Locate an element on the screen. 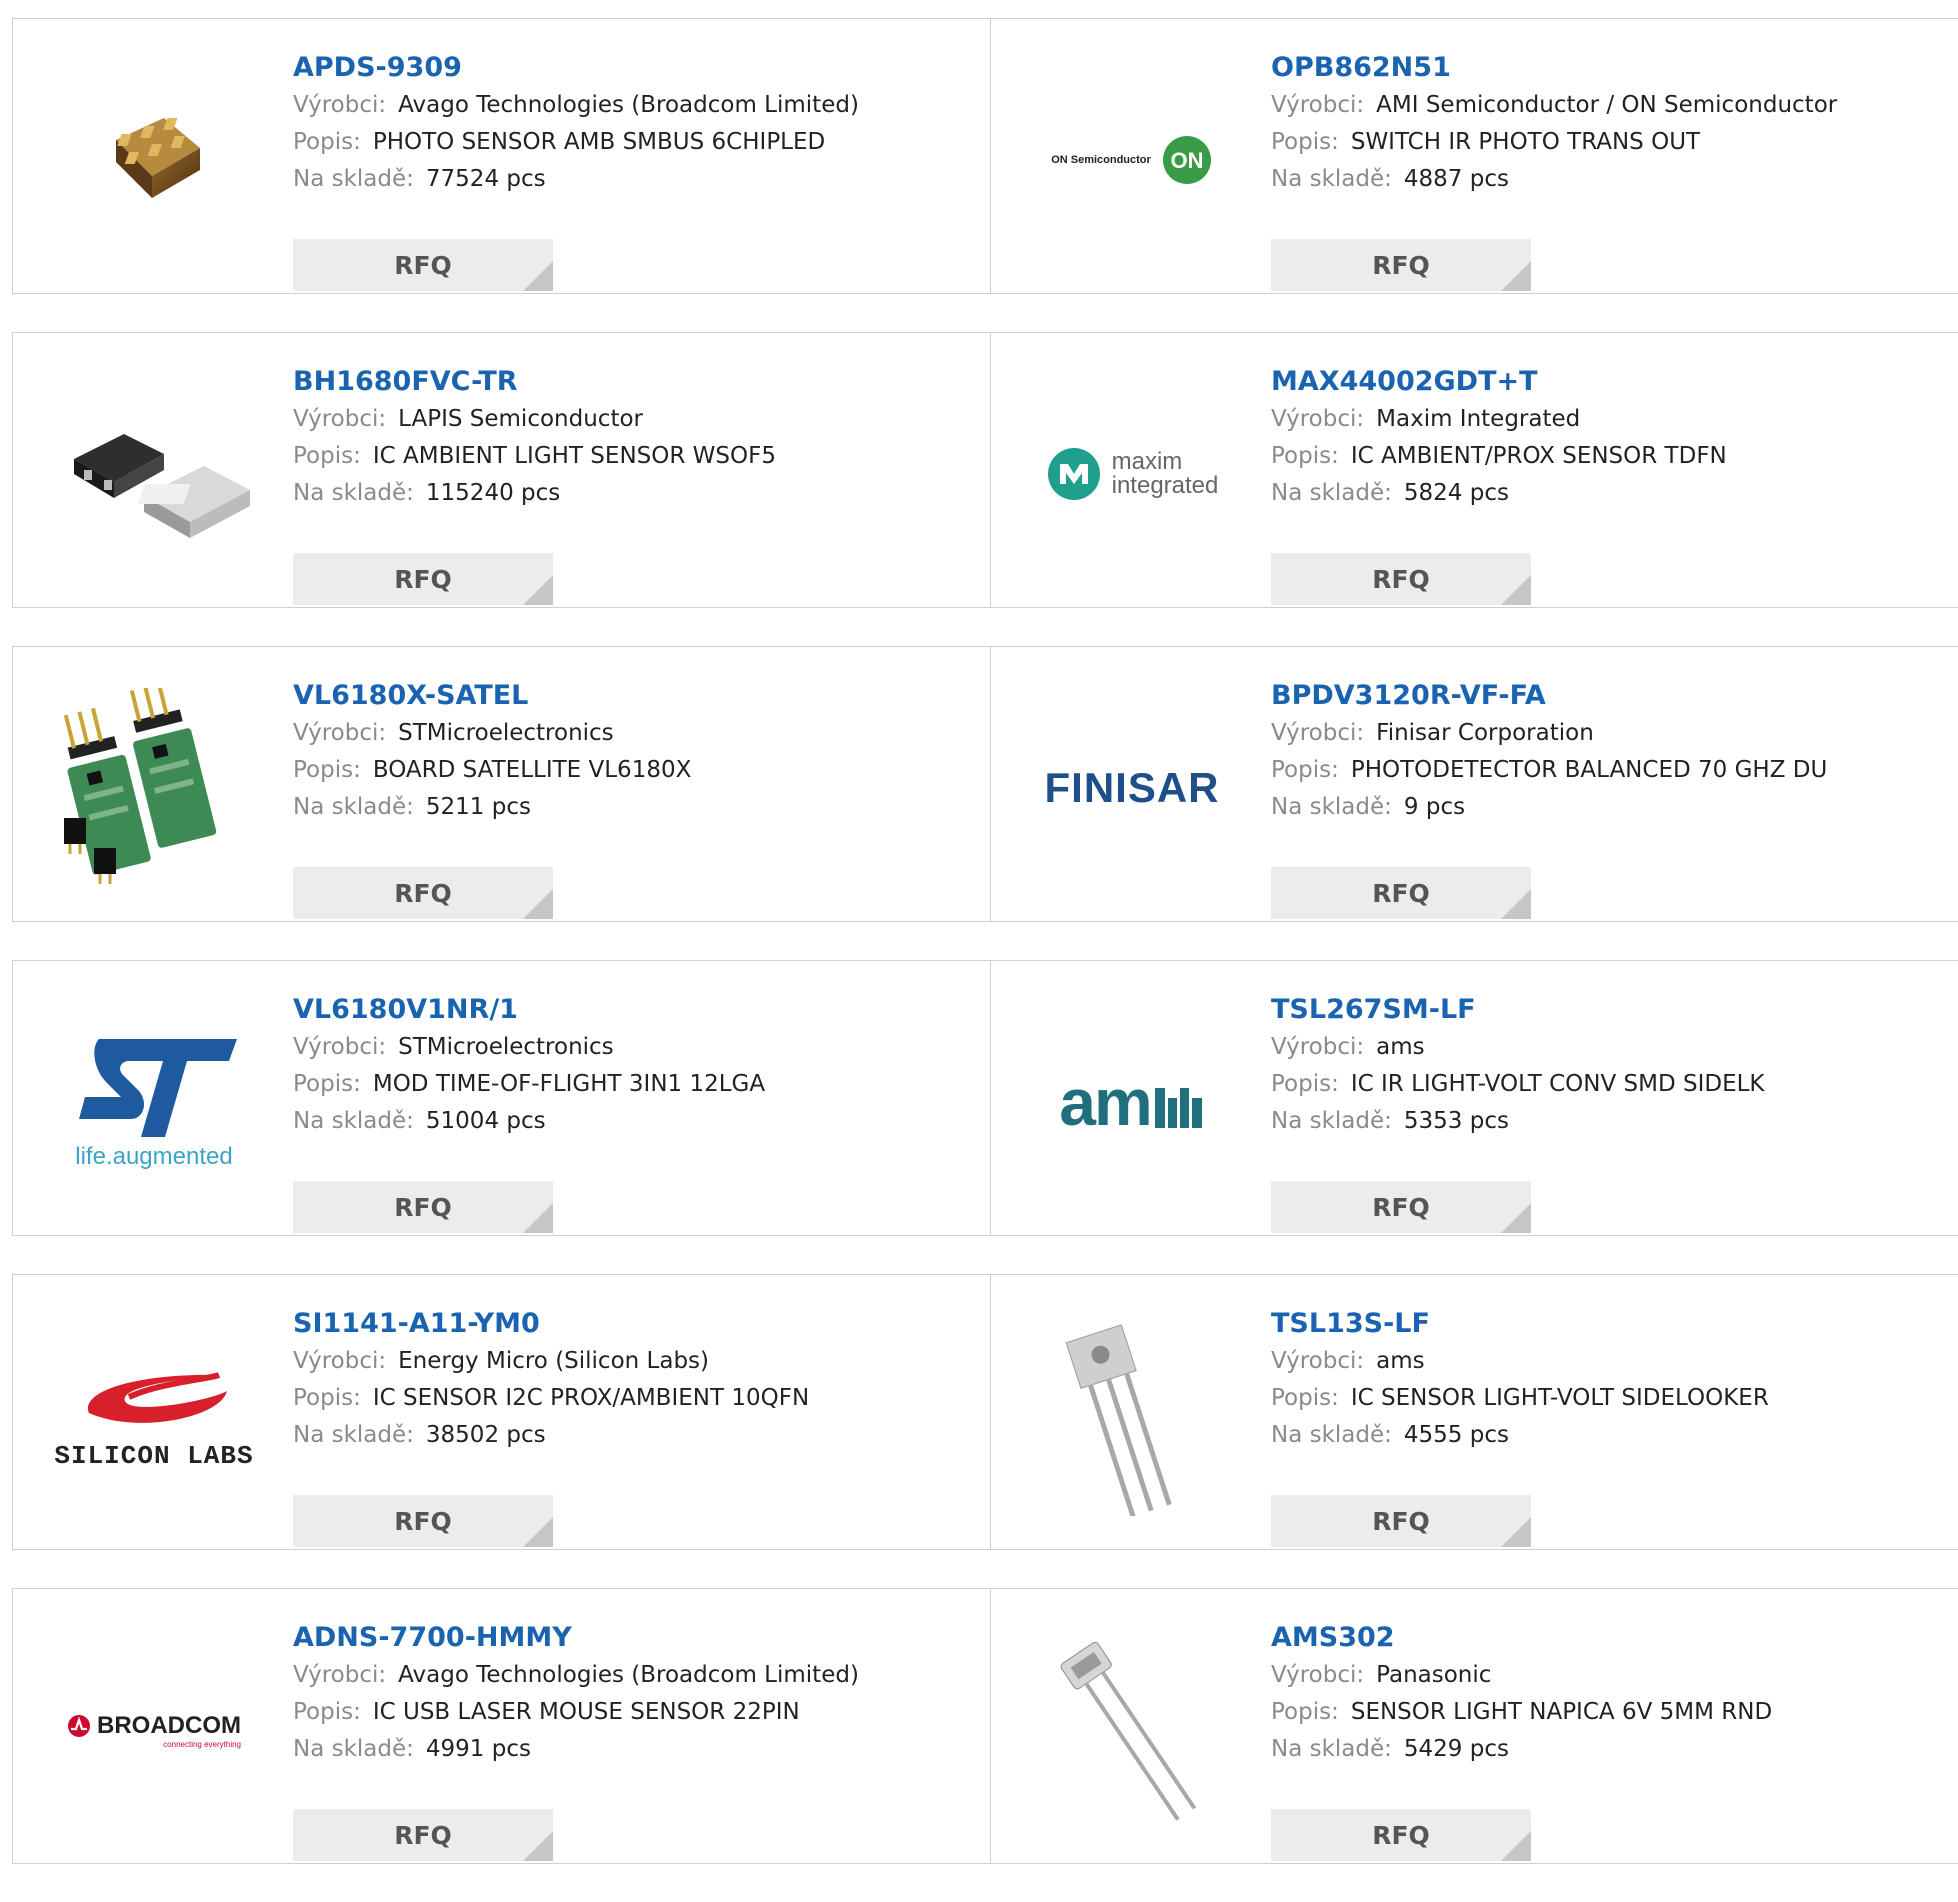 The height and width of the screenshot is (1902, 1958). silicon-labs-logo: SILICON LABS is located at coordinates (154, 1416).